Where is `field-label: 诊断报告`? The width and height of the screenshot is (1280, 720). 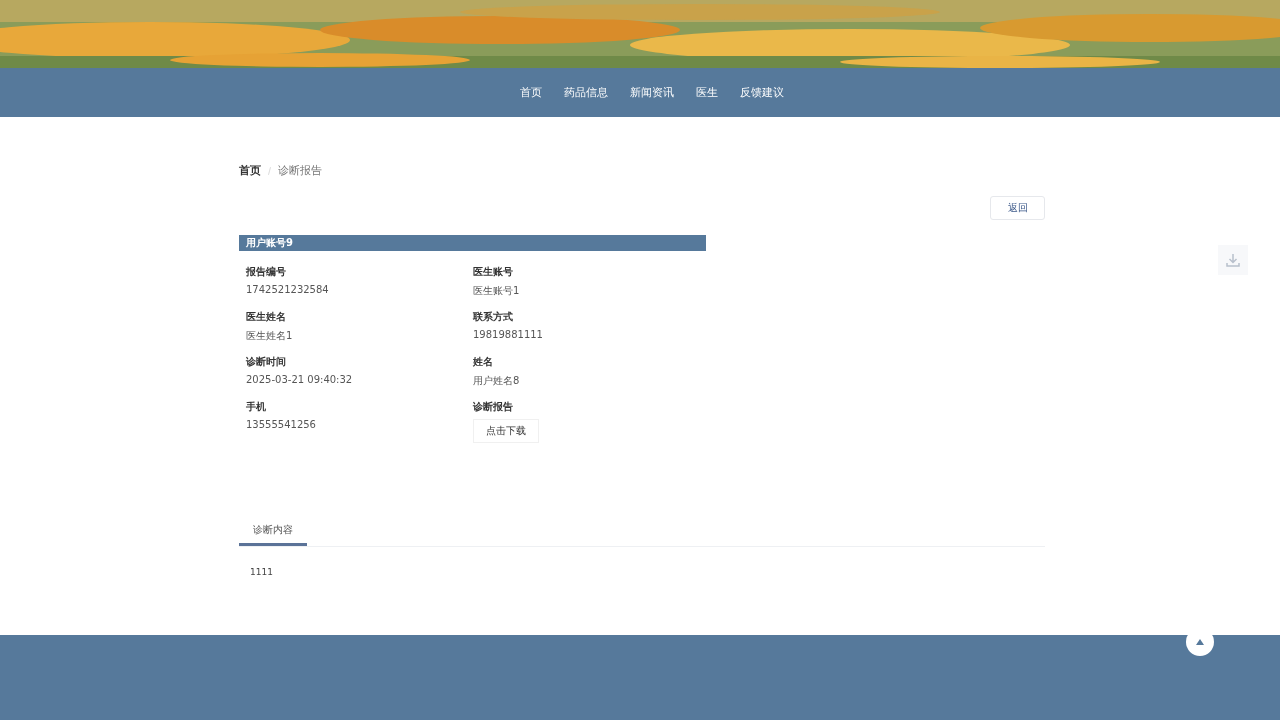 field-label: 诊断报告 is located at coordinates (493, 407).